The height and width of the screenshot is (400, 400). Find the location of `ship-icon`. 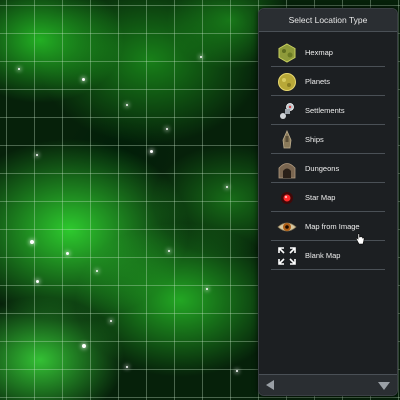

ship-icon is located at coordinates (287, 139).